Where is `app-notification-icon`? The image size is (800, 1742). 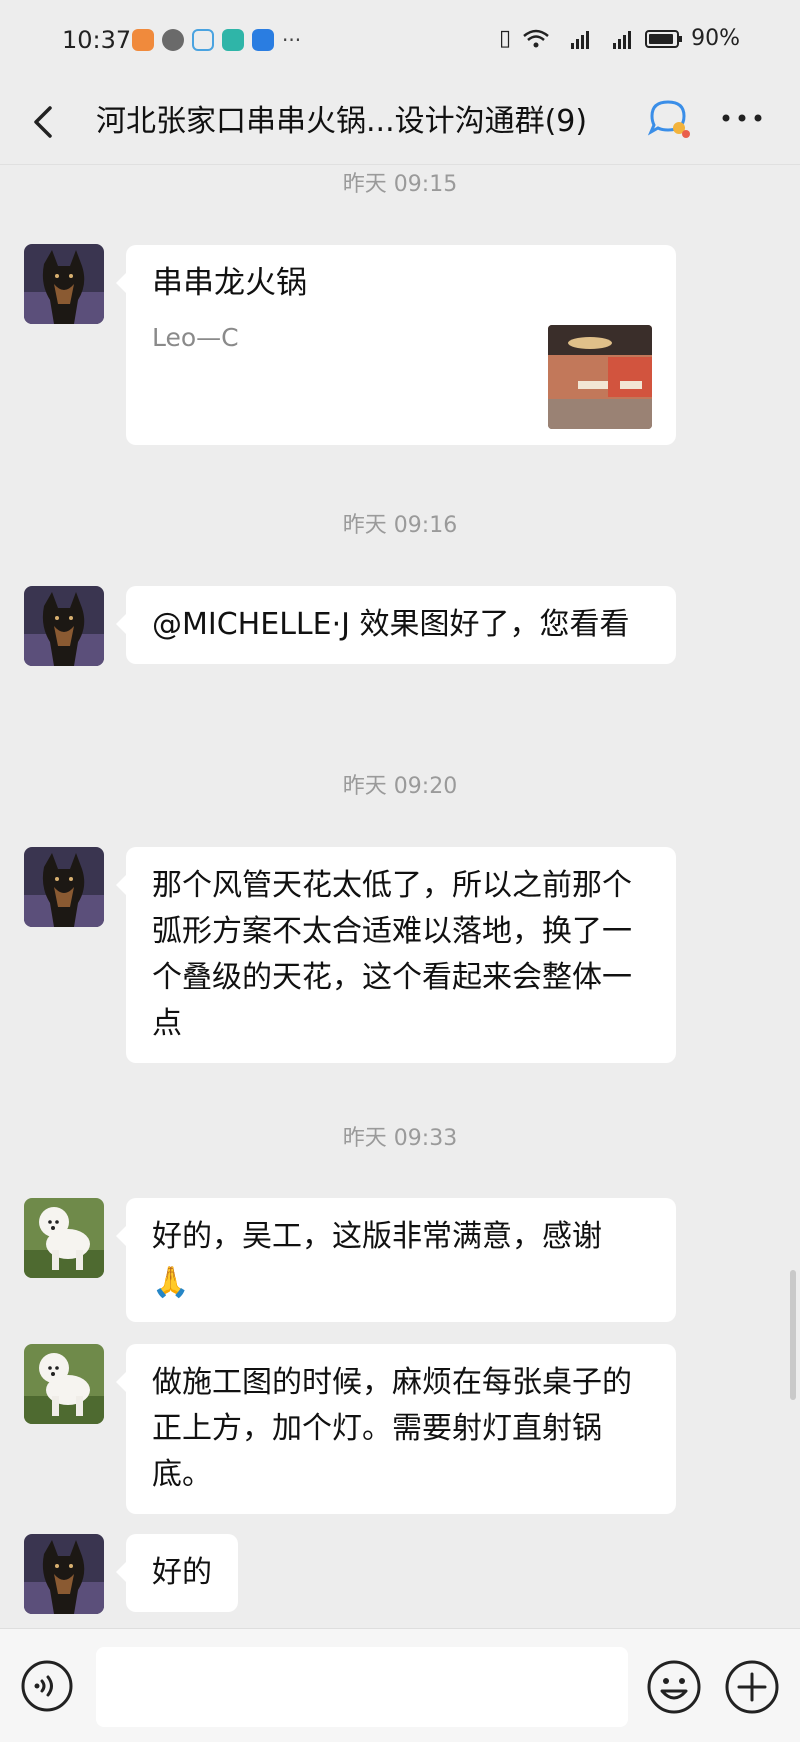
app-notification-icon is located at coordinates (143, 40).